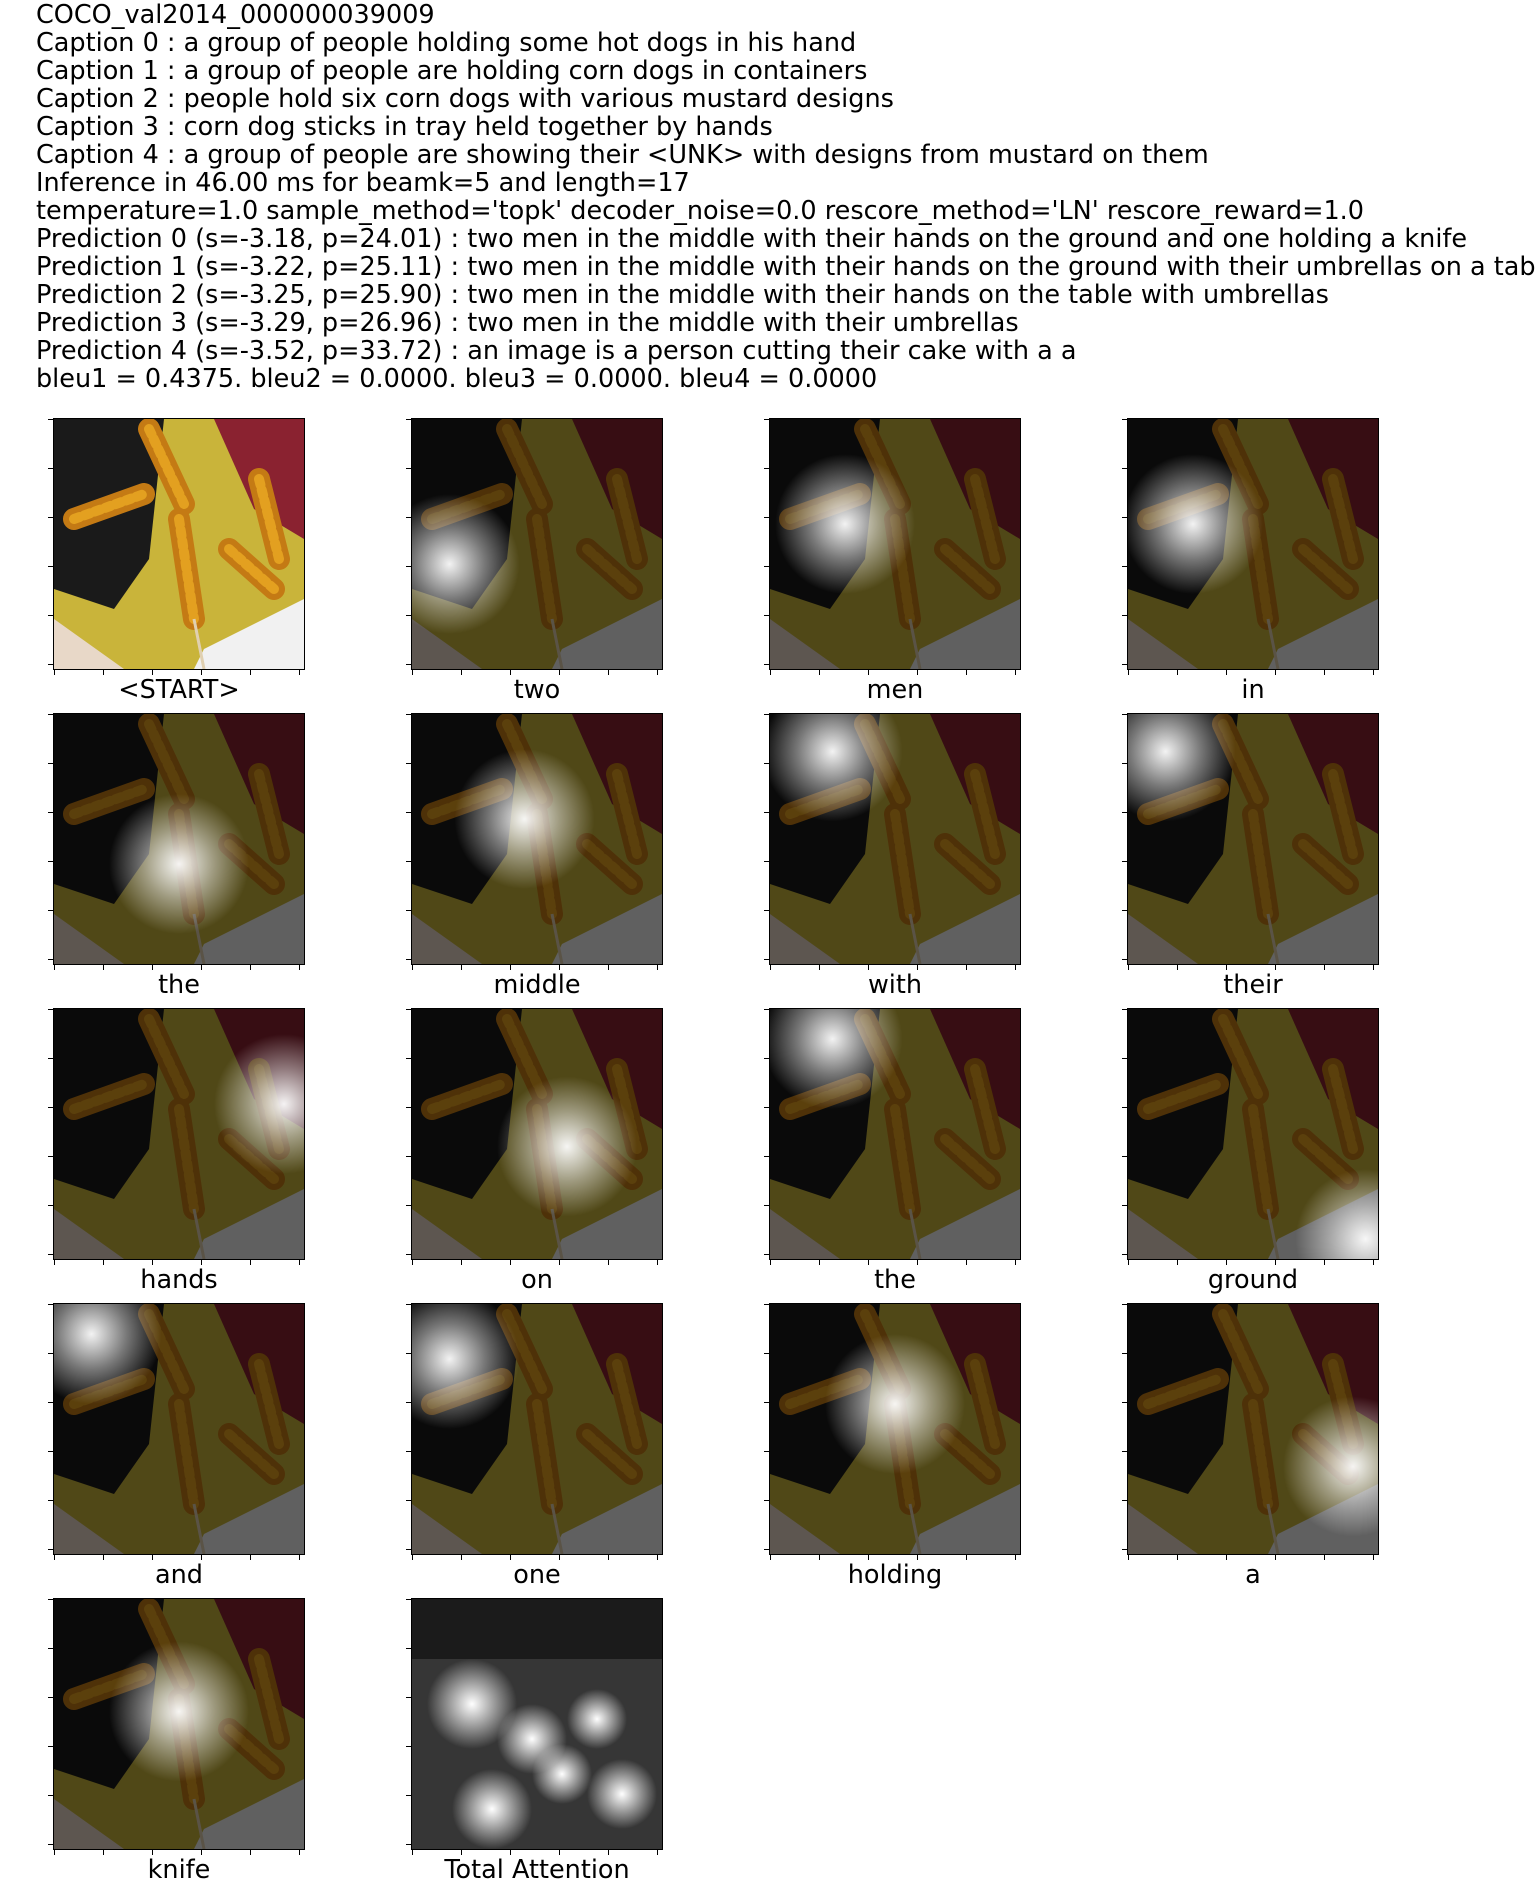 The width and height of the screenshot is (1538, 1885). Describe the element at coordinates (1253, 985) in the screenshot. I see `panel-word-label: their` at that location.